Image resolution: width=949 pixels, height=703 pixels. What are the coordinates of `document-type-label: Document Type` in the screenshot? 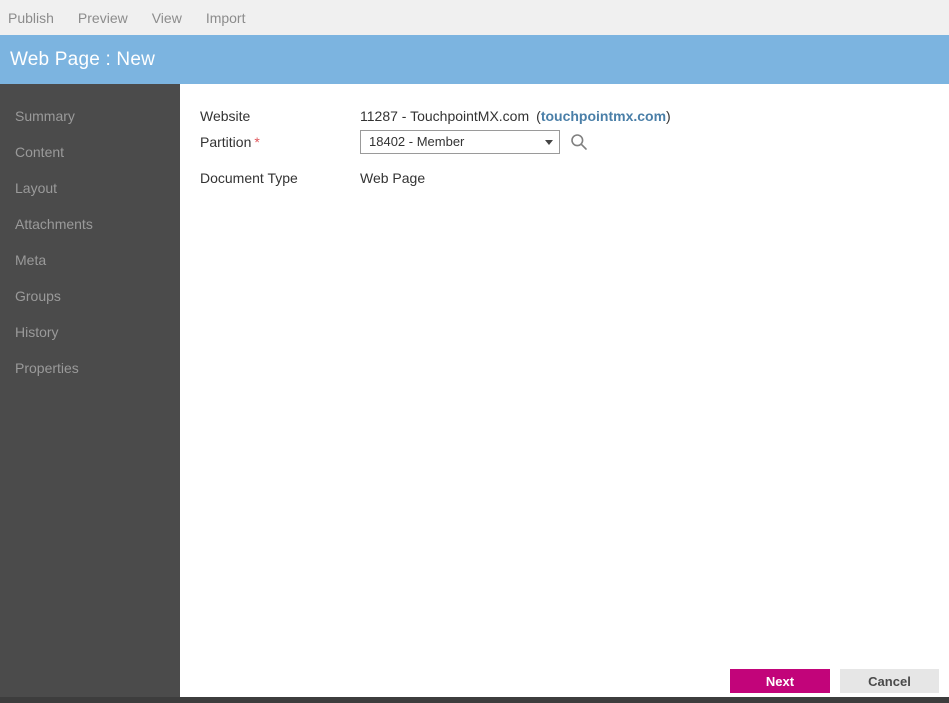 It's located at (249, 178).